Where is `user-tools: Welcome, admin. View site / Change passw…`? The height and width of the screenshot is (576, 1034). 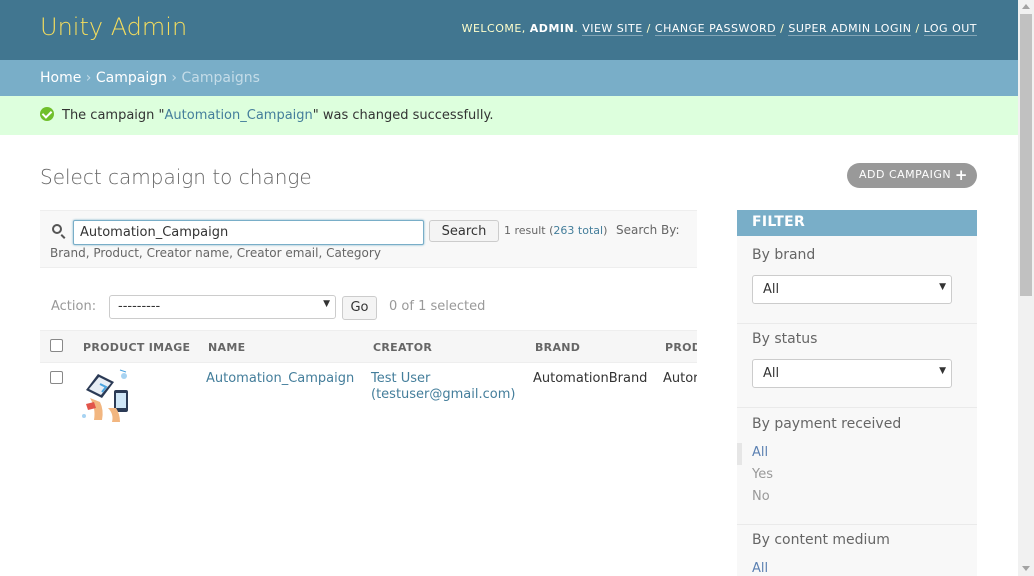
user-tools: Welcome, admin. View site / Change passw… is located at coordinates (719, 29).